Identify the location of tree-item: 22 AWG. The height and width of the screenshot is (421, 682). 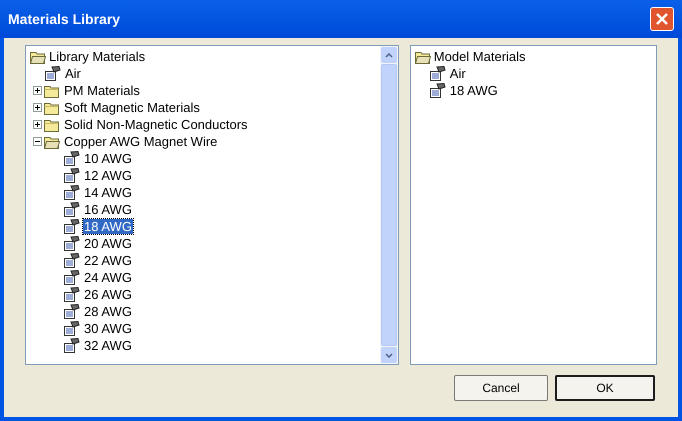
(108, 260).